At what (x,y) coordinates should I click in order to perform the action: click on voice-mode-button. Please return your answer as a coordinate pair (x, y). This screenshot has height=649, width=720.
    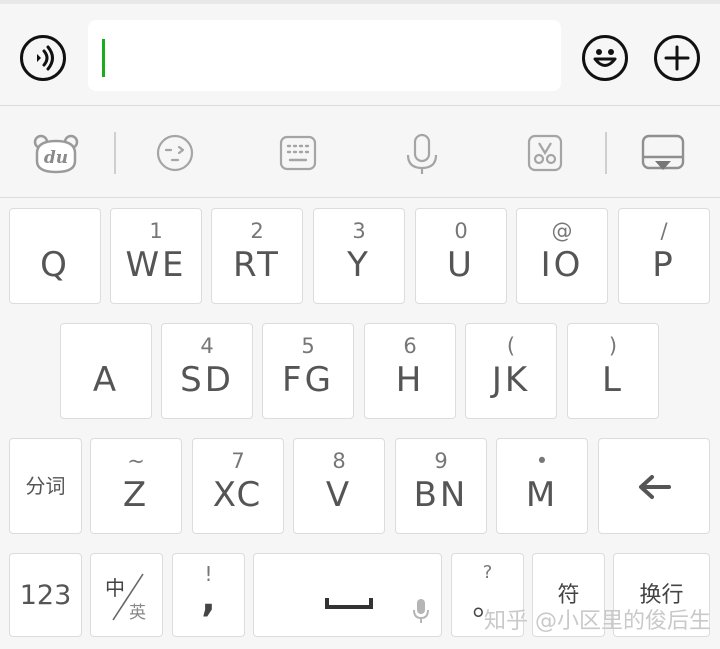
    Looking at the image, I should click on (43, 58).